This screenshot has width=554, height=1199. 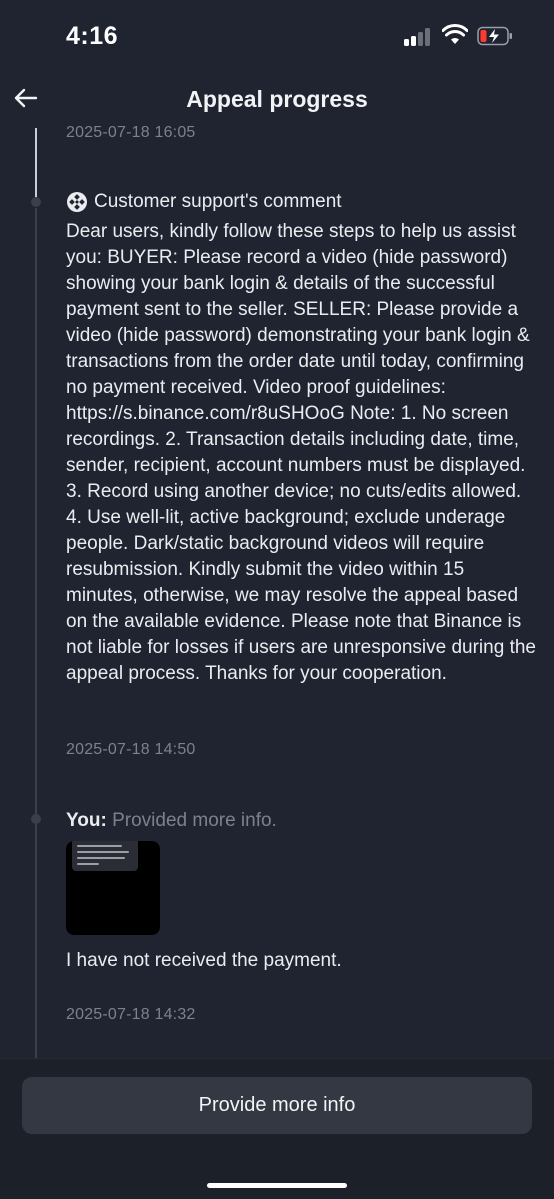 I want to click on page-header: Appeal progress, so click(x=277, y=100).